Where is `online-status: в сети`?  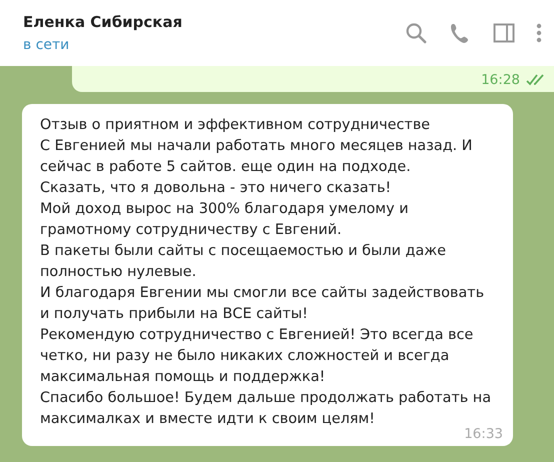 online-status: в сети is located at coordinates (46, 45).